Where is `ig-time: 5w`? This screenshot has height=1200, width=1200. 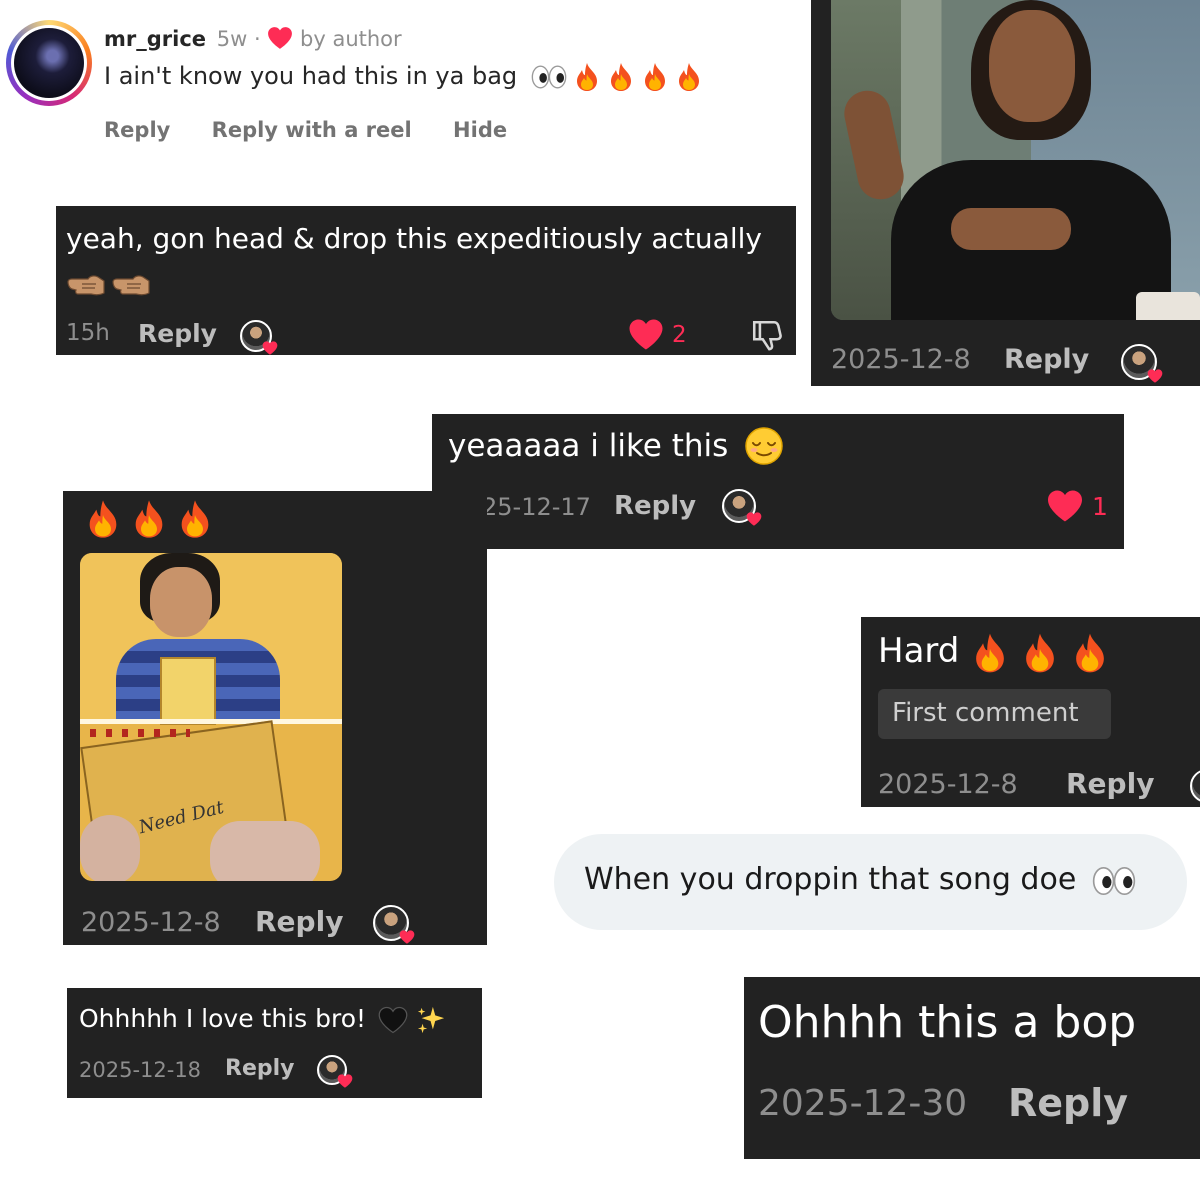
ig-time: 5w is located at coordinates (232, 39).